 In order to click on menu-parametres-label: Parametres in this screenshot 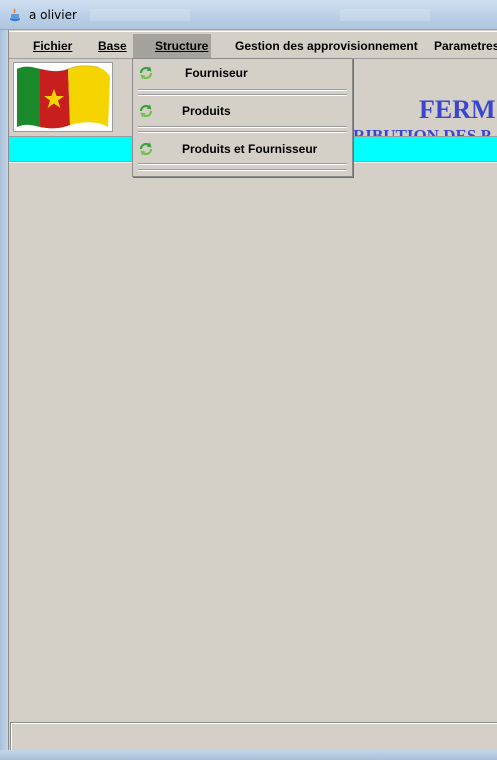, I will do `click(465, 46)`.